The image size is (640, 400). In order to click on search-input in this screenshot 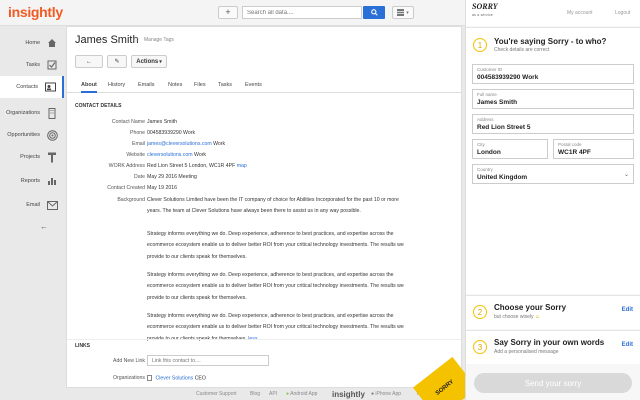, I will do `click(302, 12)`.